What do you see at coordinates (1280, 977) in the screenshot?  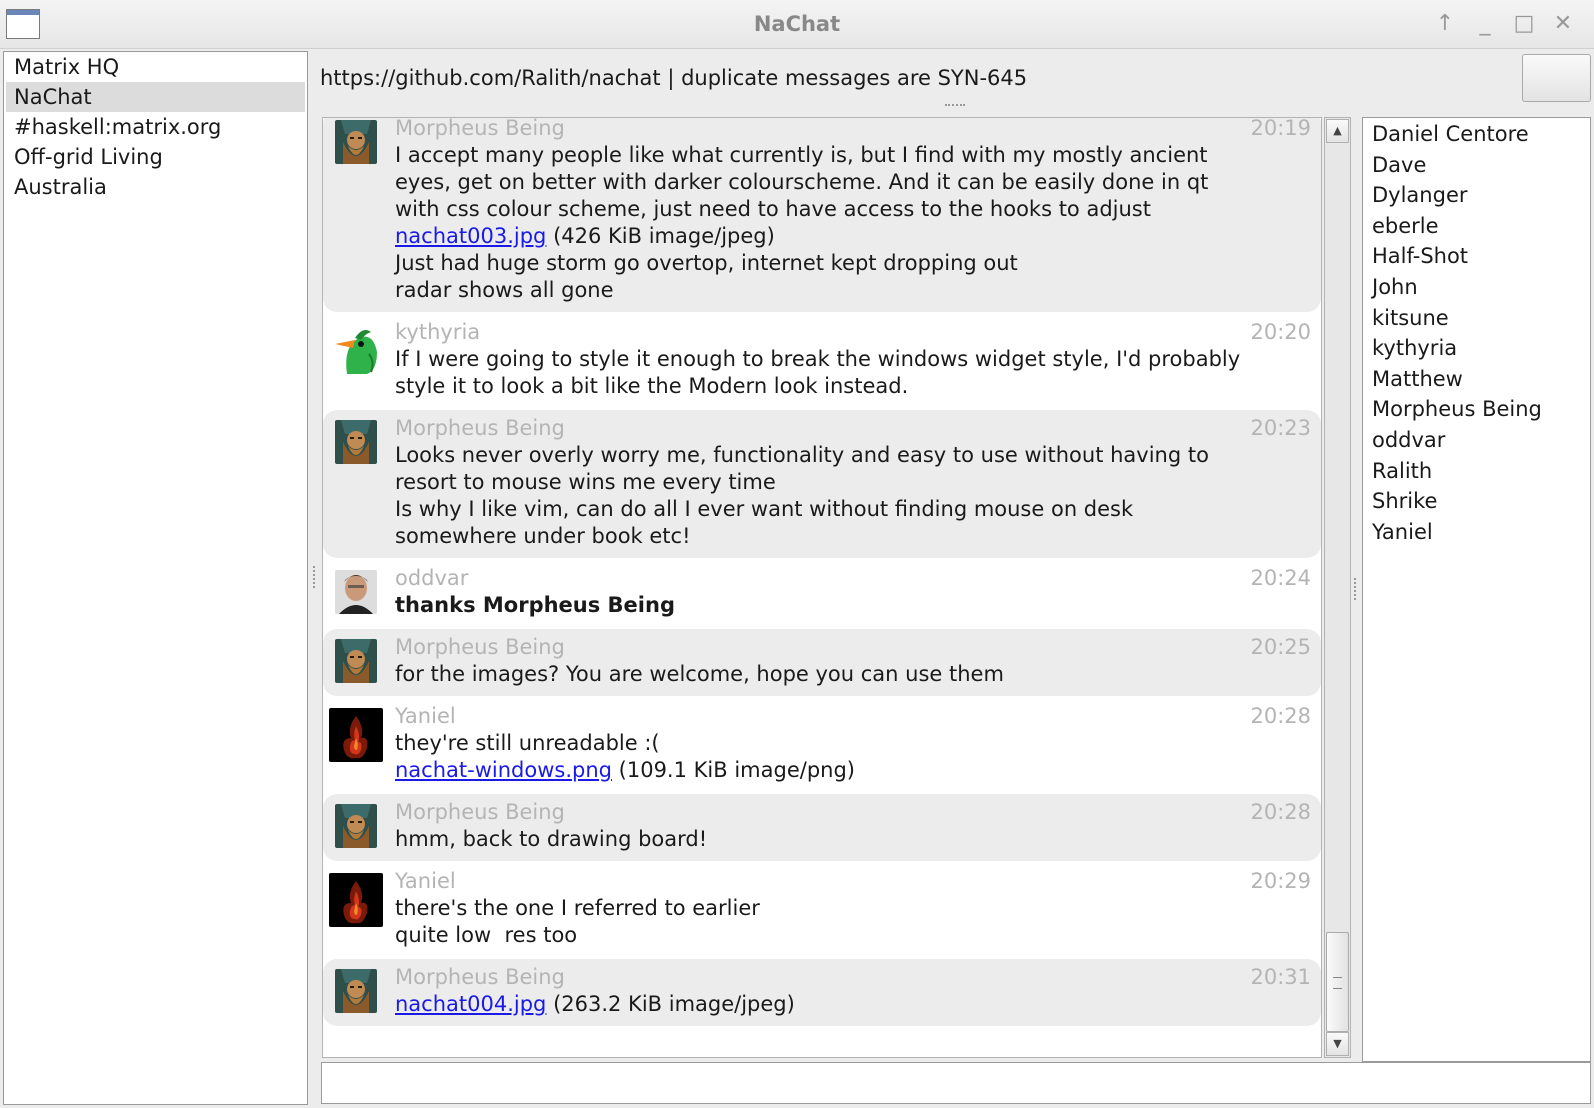 I see `message-timestamp: 20:31` at bounding box center [1280, 977].